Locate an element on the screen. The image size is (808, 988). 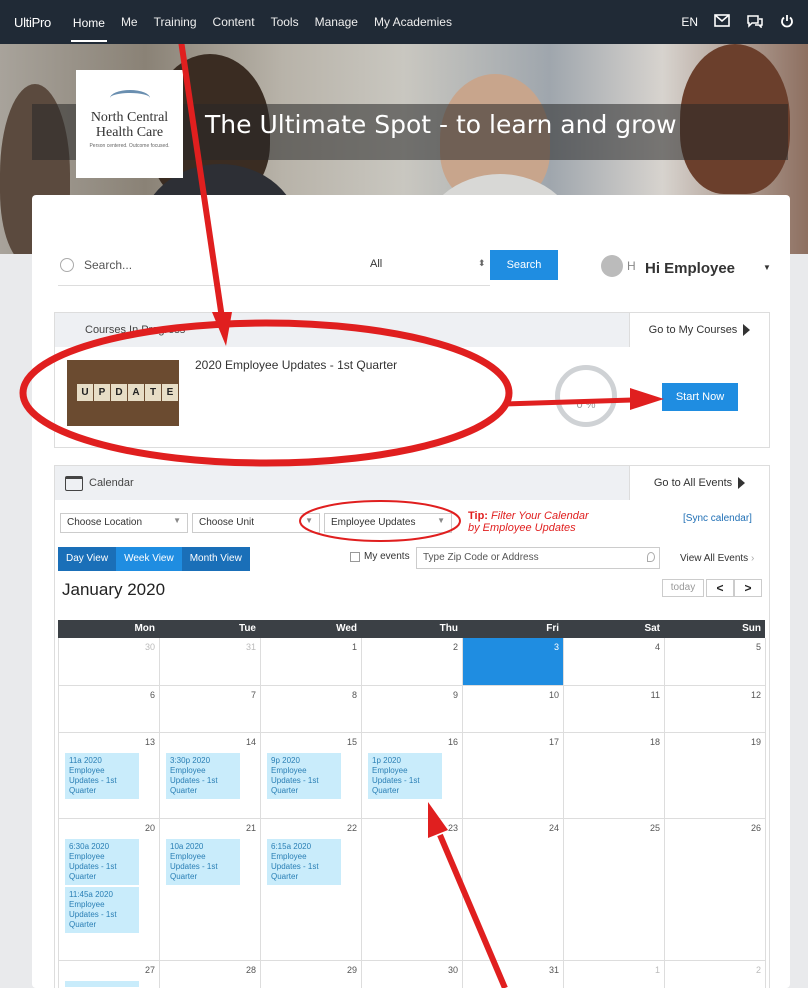
calendar-day-cell: 24 is located at coordinates (513, 890).